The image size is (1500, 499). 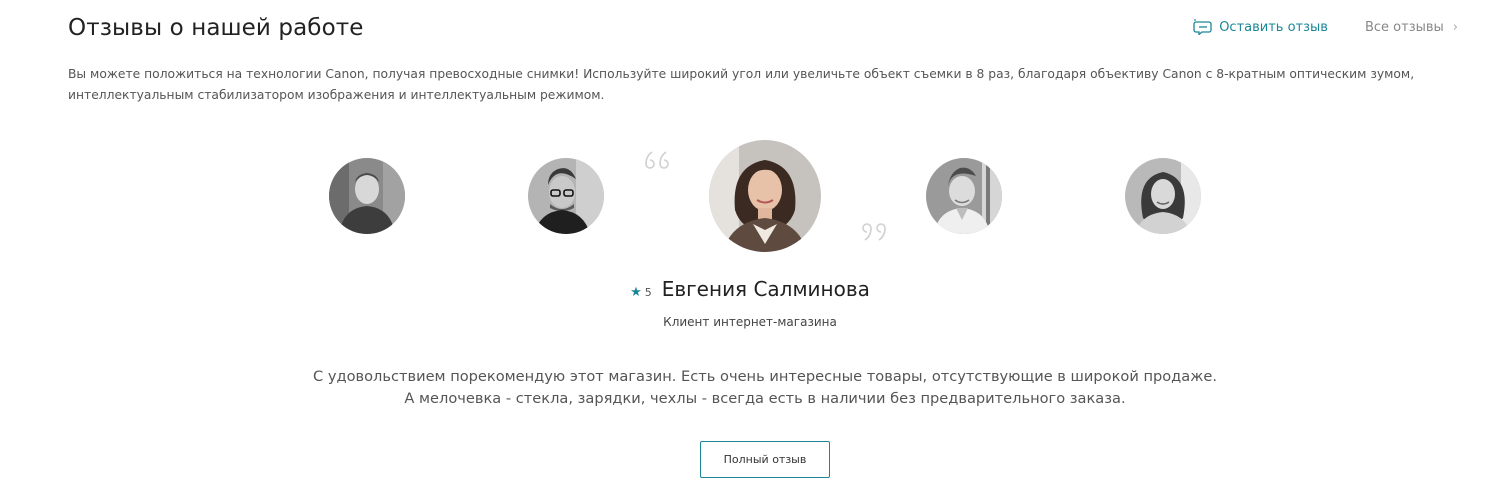 I want to click on review-bubble-icon, so click(x=1202, y=27).